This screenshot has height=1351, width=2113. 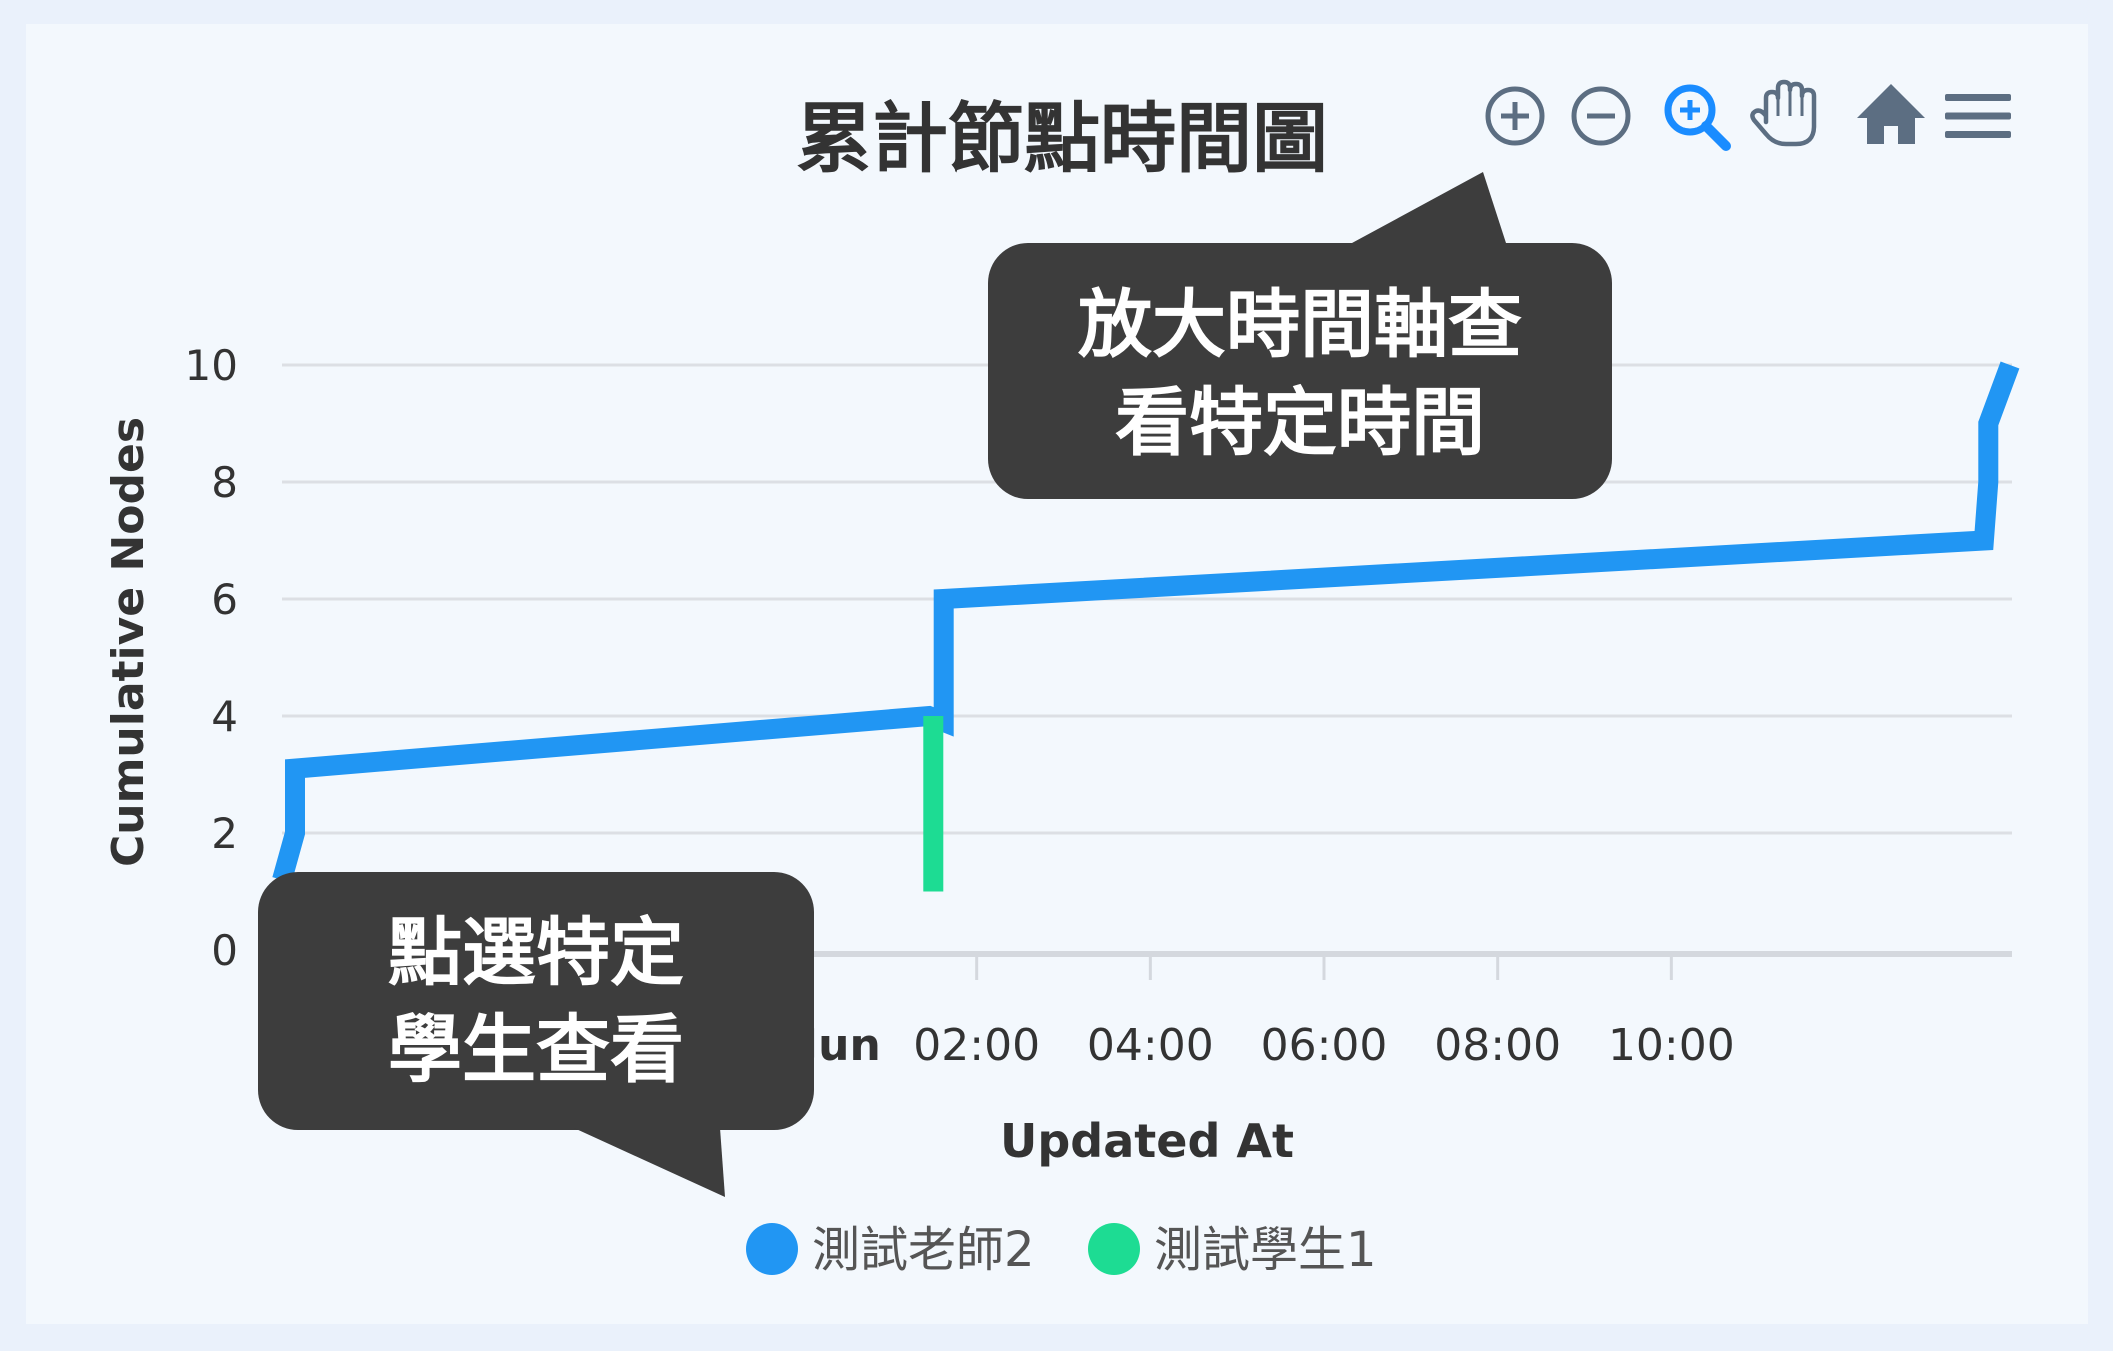 What do you see at coordinates (1515, 116) in the screenshot?
I see `zoom-in-icon` at bounding box center [1515, 116].